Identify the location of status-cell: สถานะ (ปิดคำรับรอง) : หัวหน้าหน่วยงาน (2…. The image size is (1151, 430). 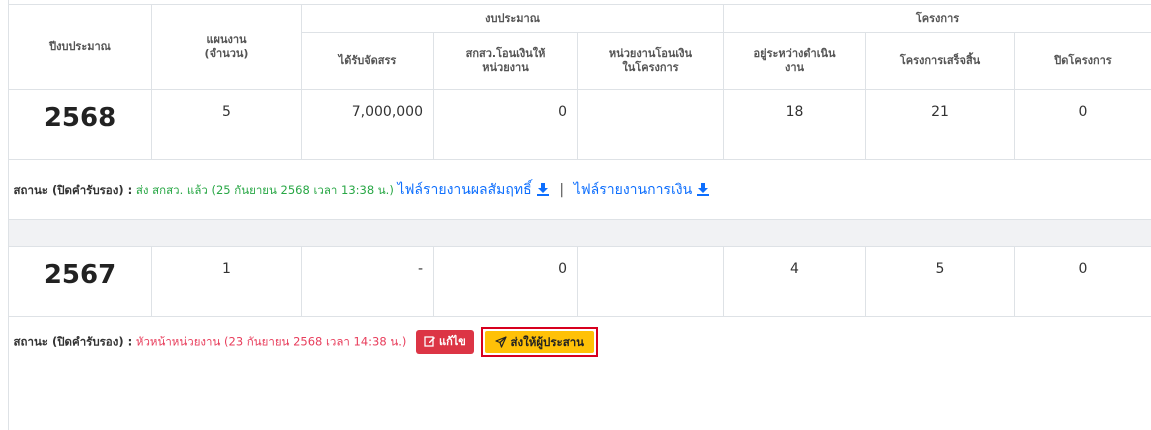
(579, 345).